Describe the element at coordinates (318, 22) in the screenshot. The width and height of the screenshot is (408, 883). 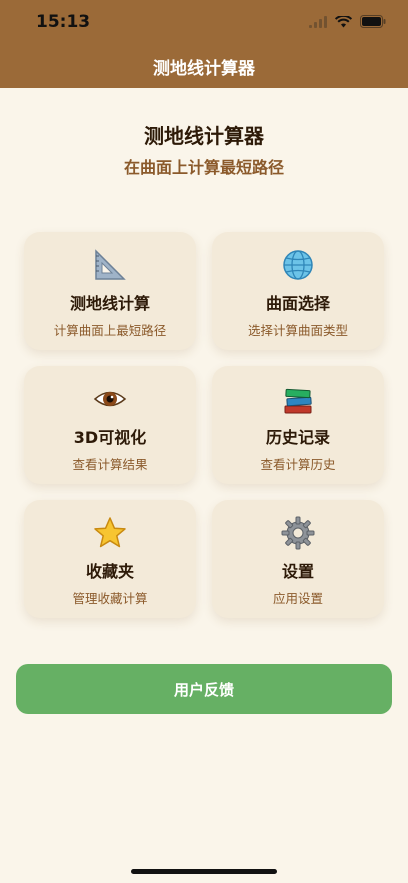
I see `signal-icon` at that location.